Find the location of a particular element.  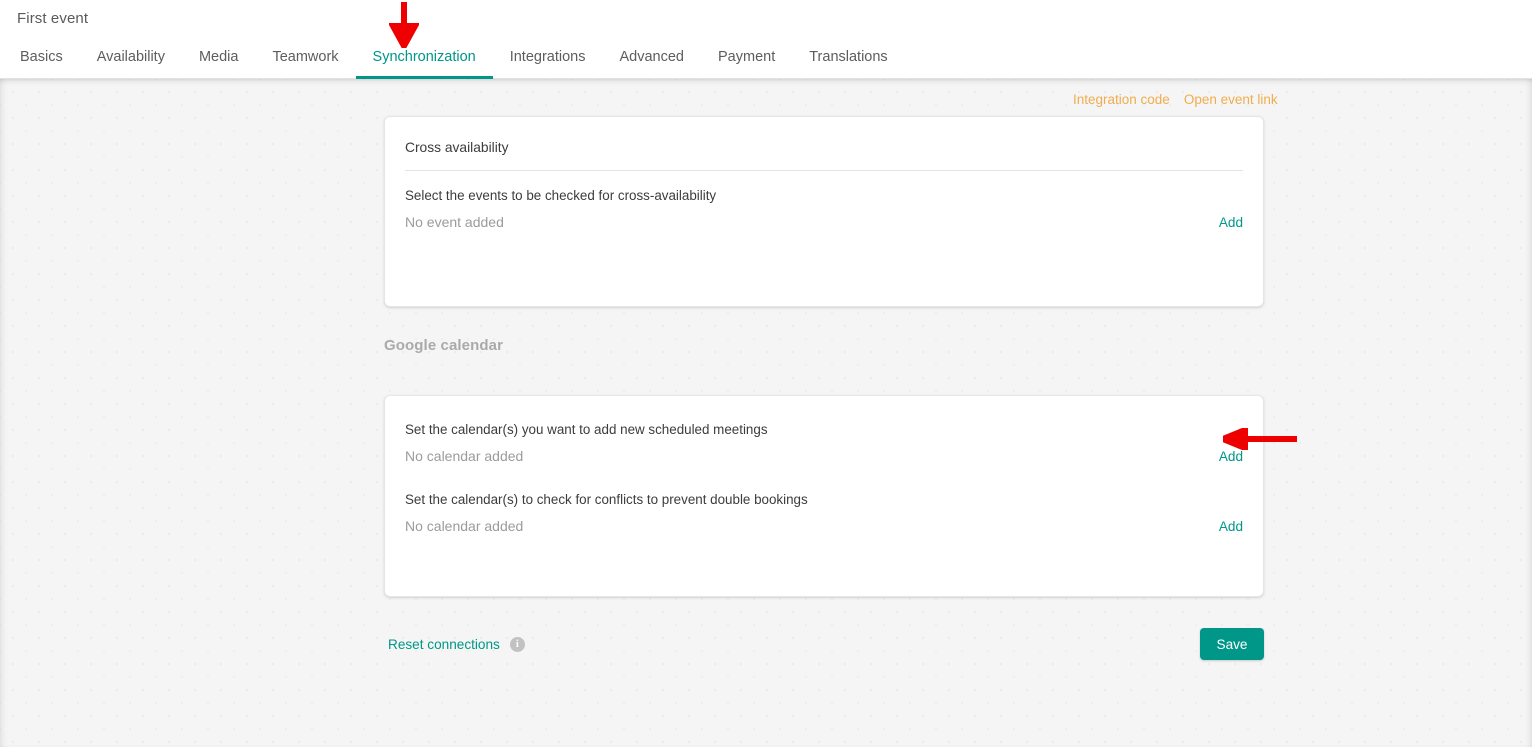

cross-availability-add-link: Add is located at coordinates (1231, 222).